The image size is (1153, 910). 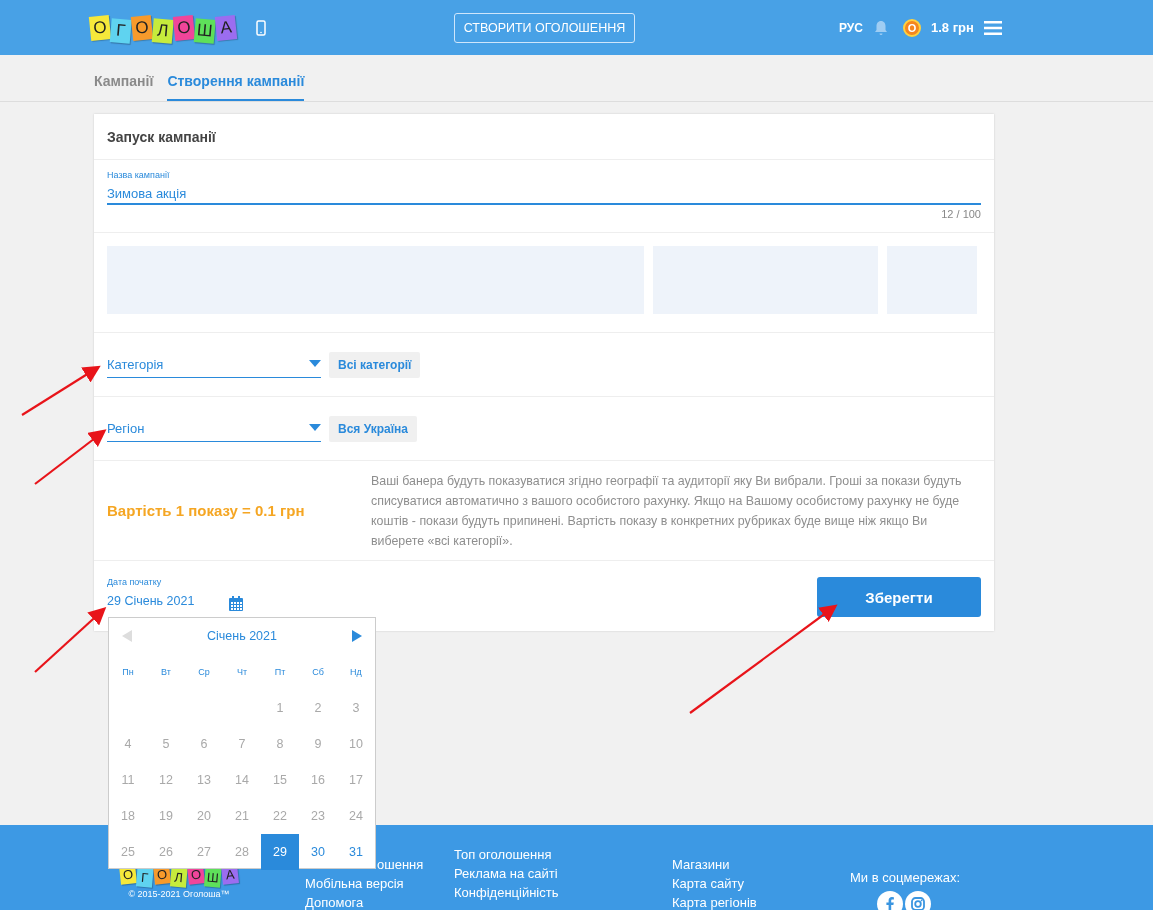 What do you see at coordinates (912, 27) in the screenshot?
I see `coin-badge: О` at bounding box center [912, 27].